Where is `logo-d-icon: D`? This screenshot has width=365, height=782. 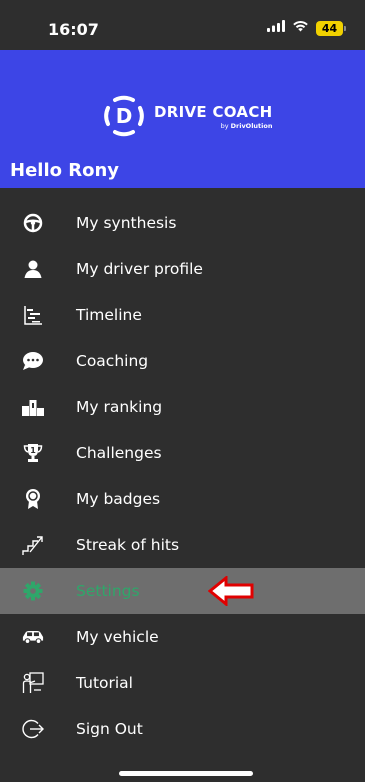
logo-d-icon: D is located at coordinates (124, 116).